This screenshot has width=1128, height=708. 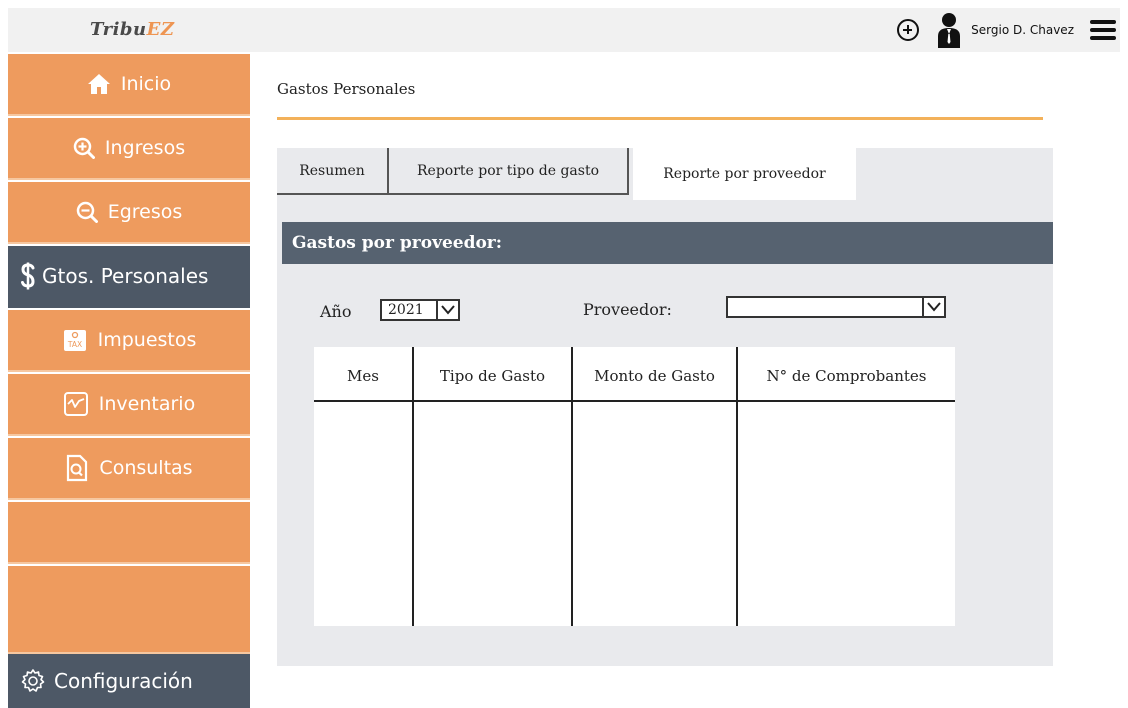 I want to click on app-logo: TribuEZ, so click(x=132, y=29).